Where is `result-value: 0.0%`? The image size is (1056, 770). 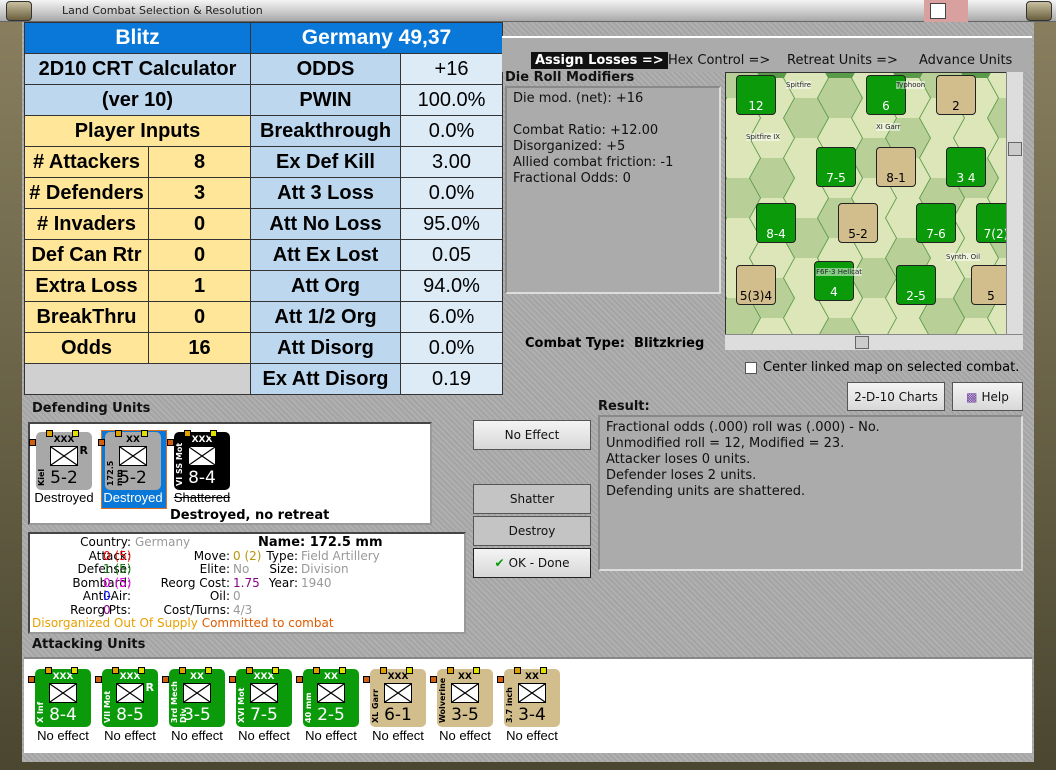
result-value: 0.0% is located at coordinates (451, 131).